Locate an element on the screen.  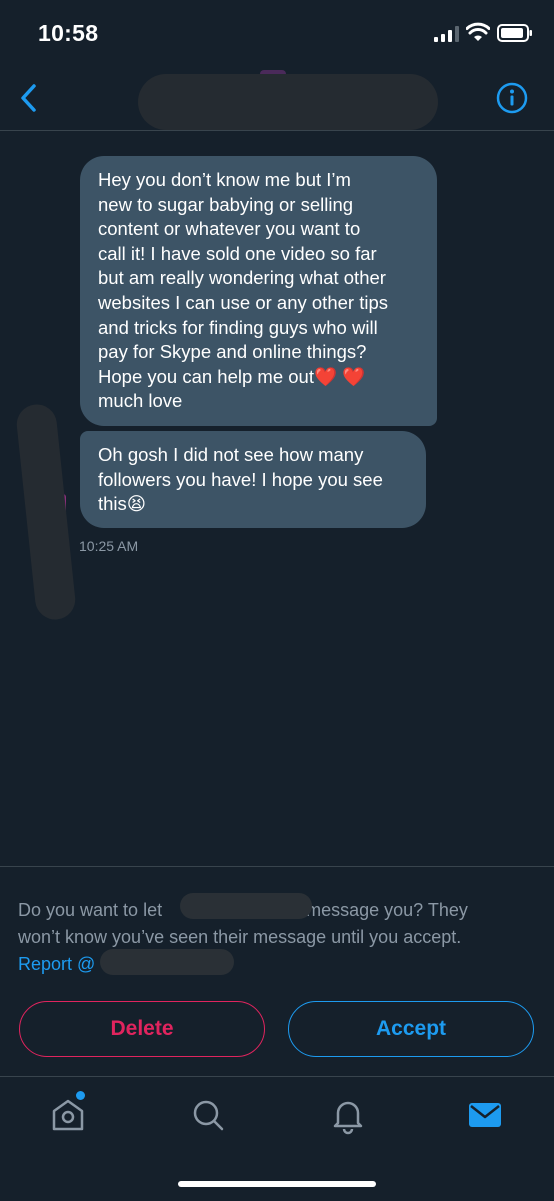
report-link: Report @ is located at coordinates (56, 964).